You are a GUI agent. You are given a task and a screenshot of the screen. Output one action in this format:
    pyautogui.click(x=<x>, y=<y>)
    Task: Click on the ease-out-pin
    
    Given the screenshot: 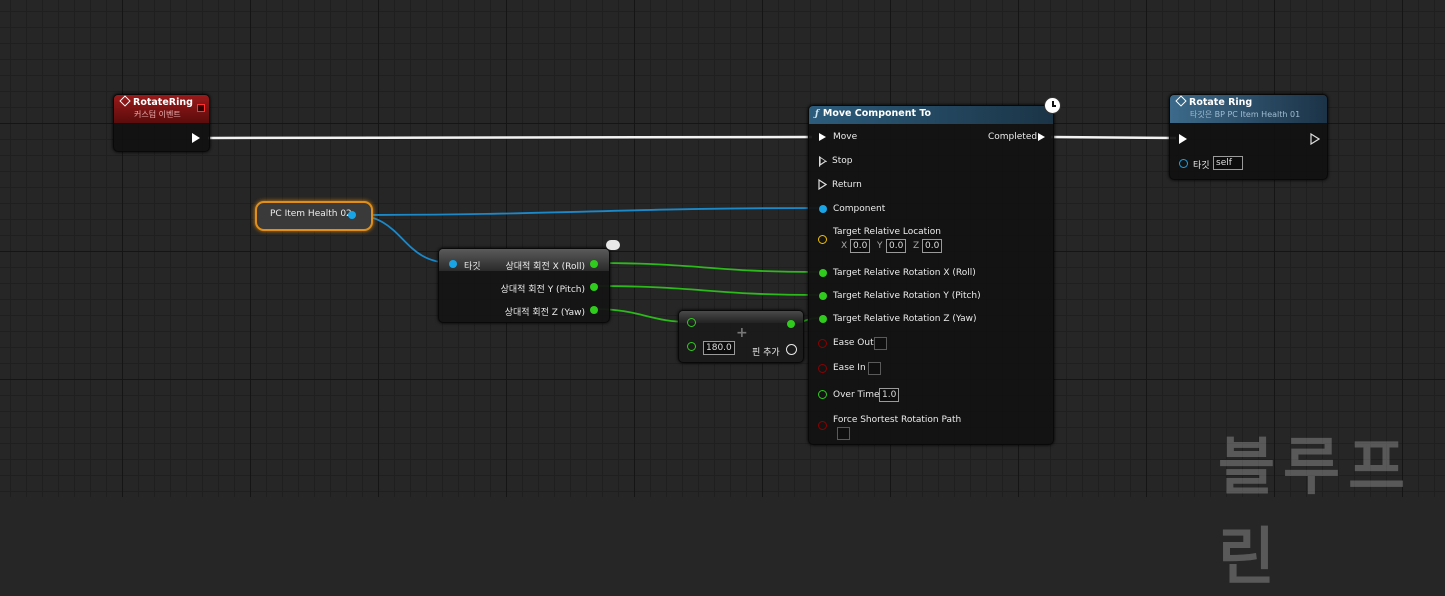 What is the action you would take?
    pyautogui.click(x=822, y=343)
    